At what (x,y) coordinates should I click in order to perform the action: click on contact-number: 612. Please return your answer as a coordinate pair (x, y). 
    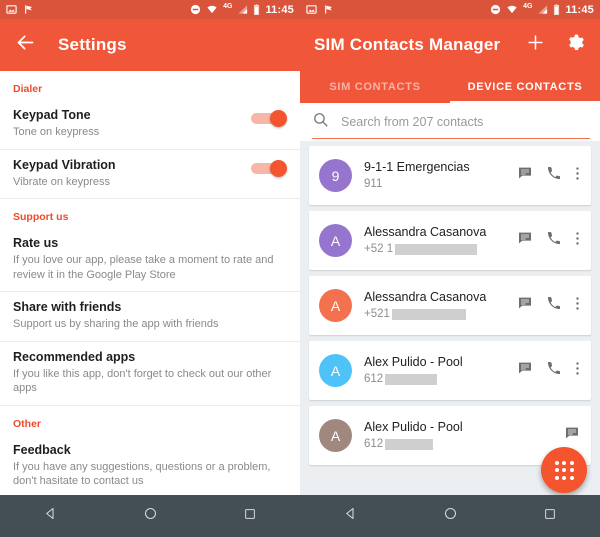
    Looking at the image, I should click on (374, 379).